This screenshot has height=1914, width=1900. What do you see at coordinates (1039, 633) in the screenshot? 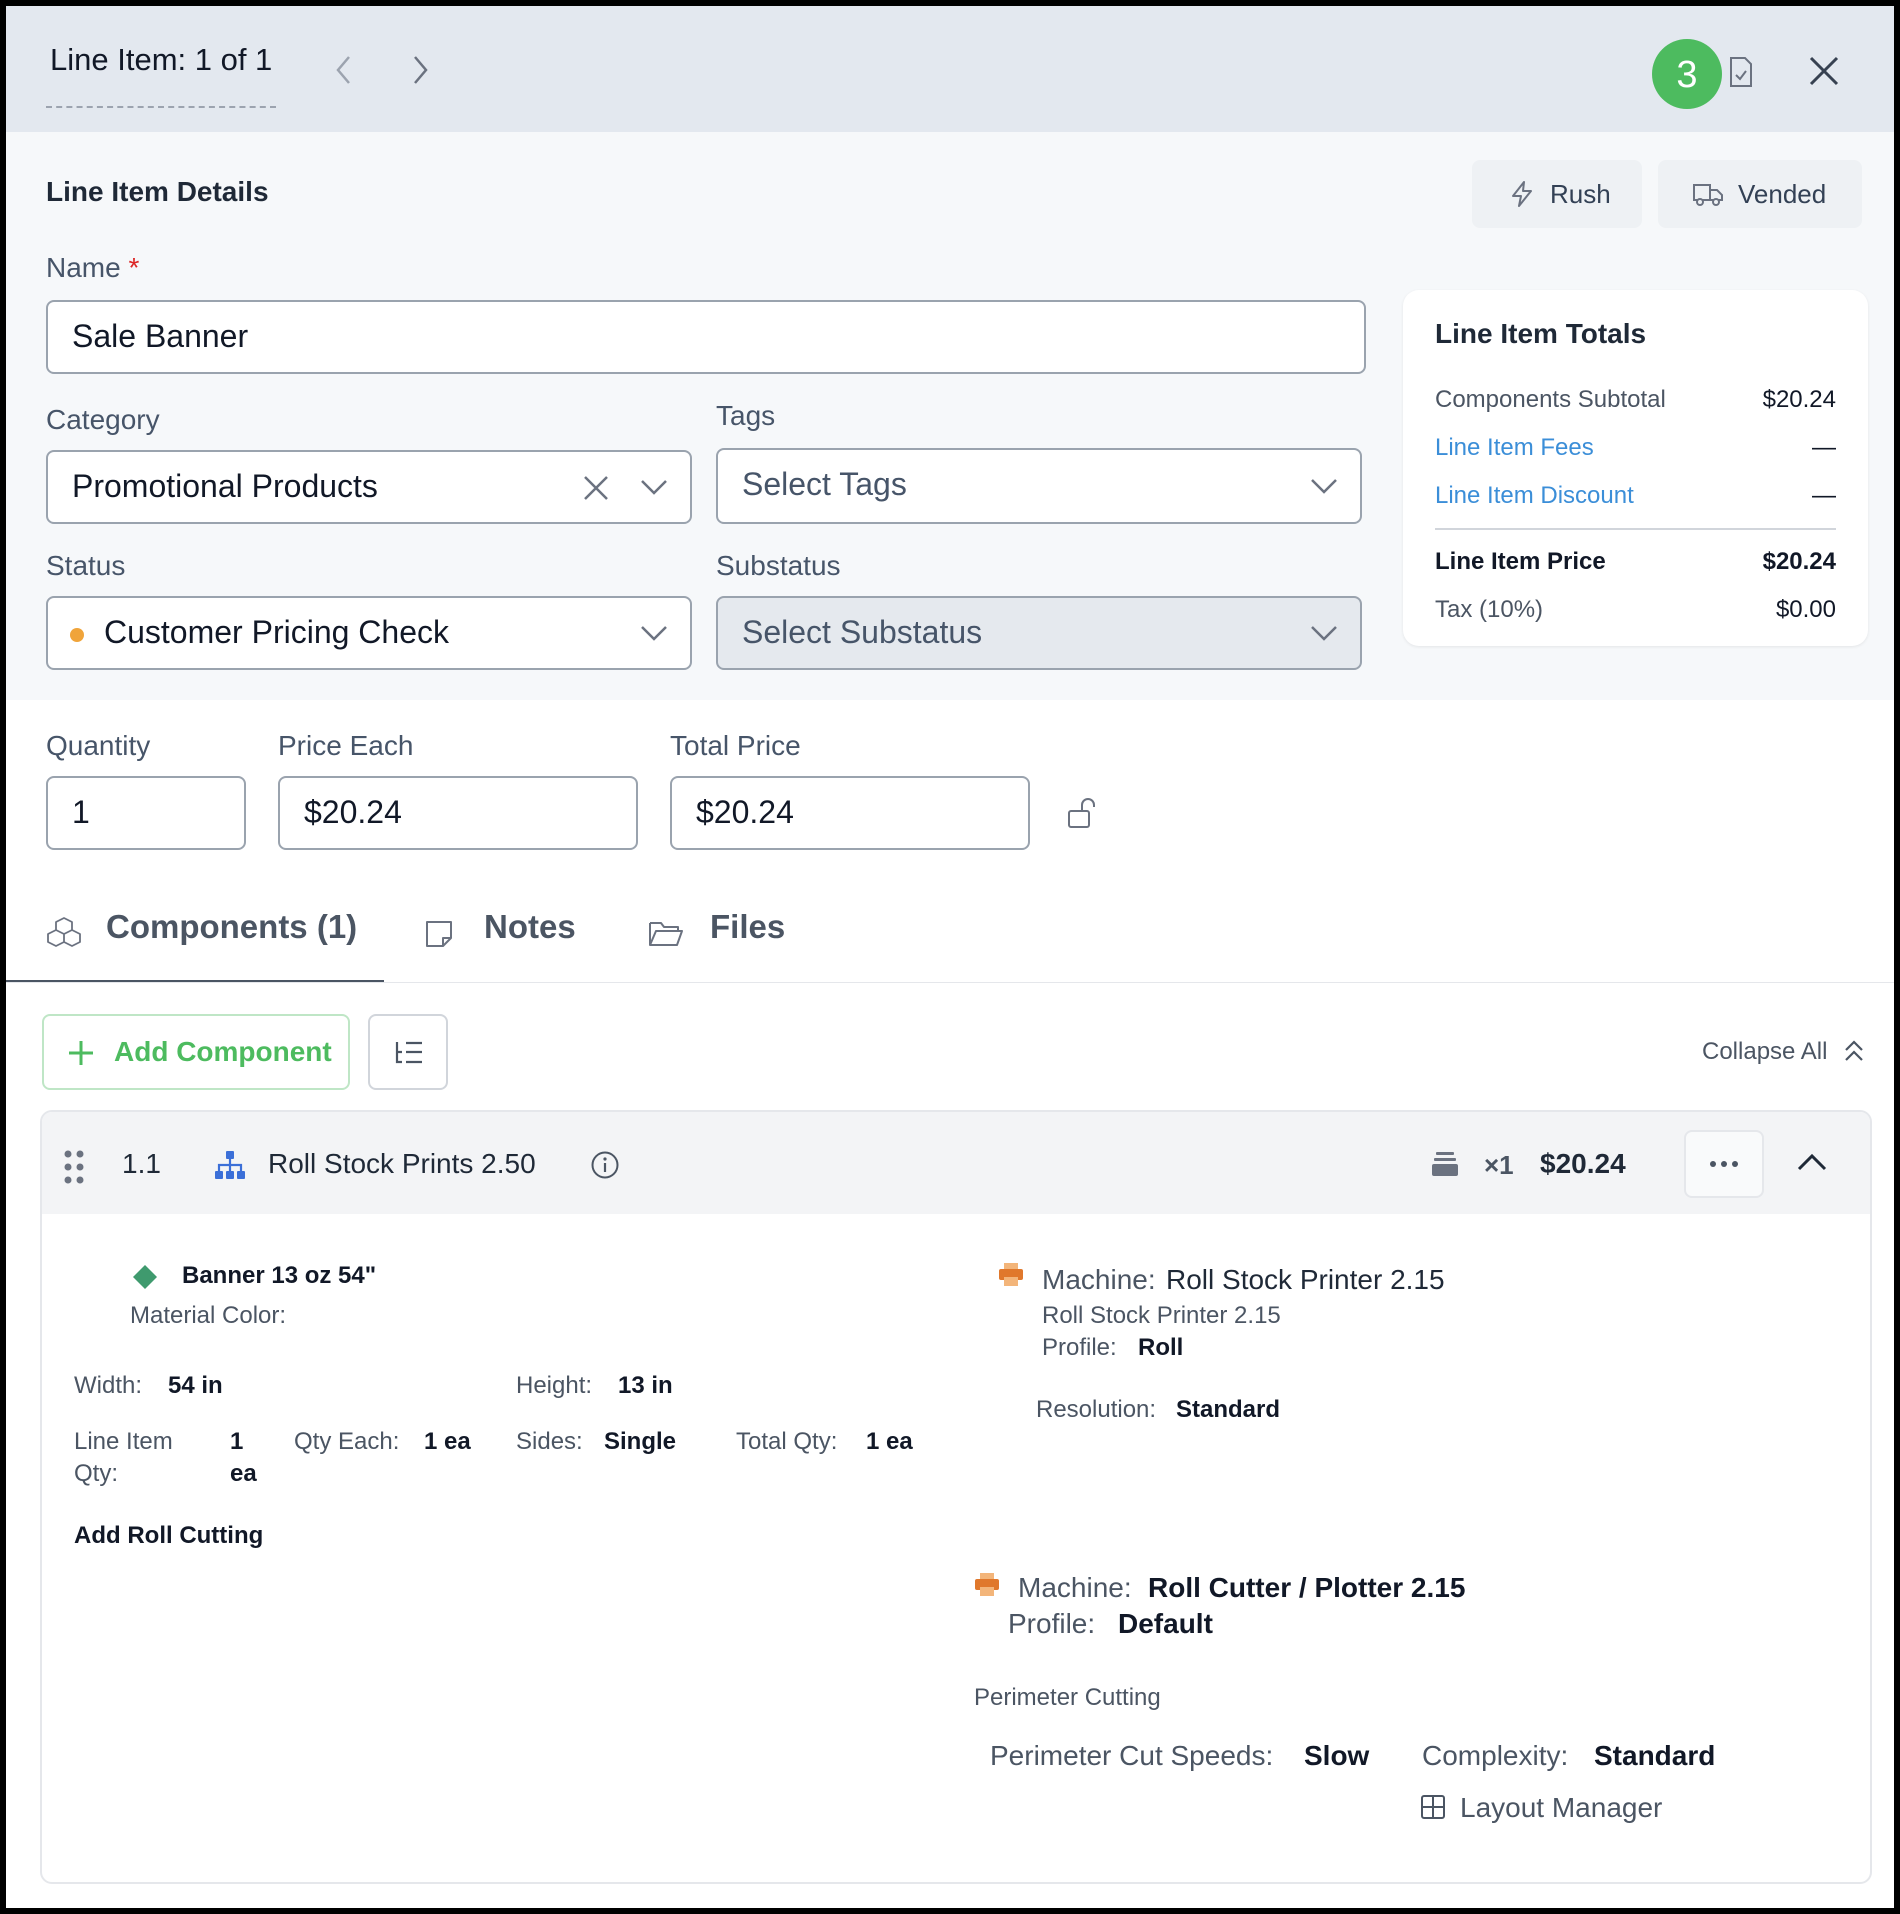
I see `substatus-select: Select Substatus` at bounding box center [1039, 633].